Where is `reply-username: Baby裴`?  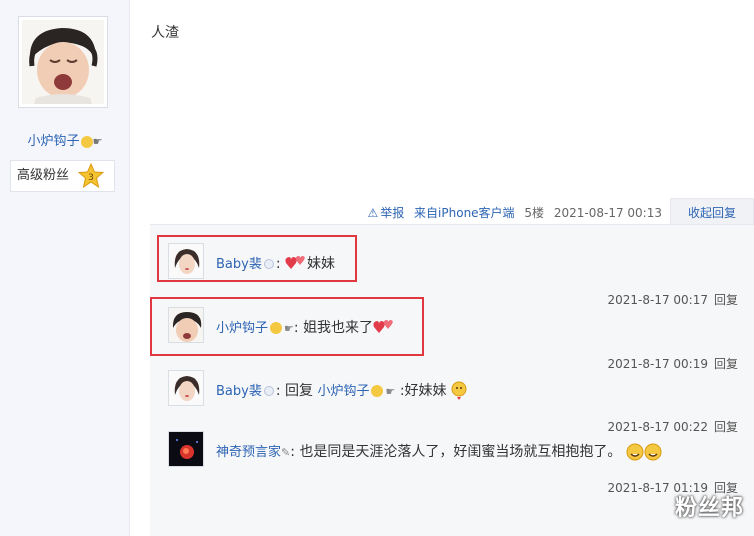
reply-username: Baby裴 is located at coordinates (239, 391).